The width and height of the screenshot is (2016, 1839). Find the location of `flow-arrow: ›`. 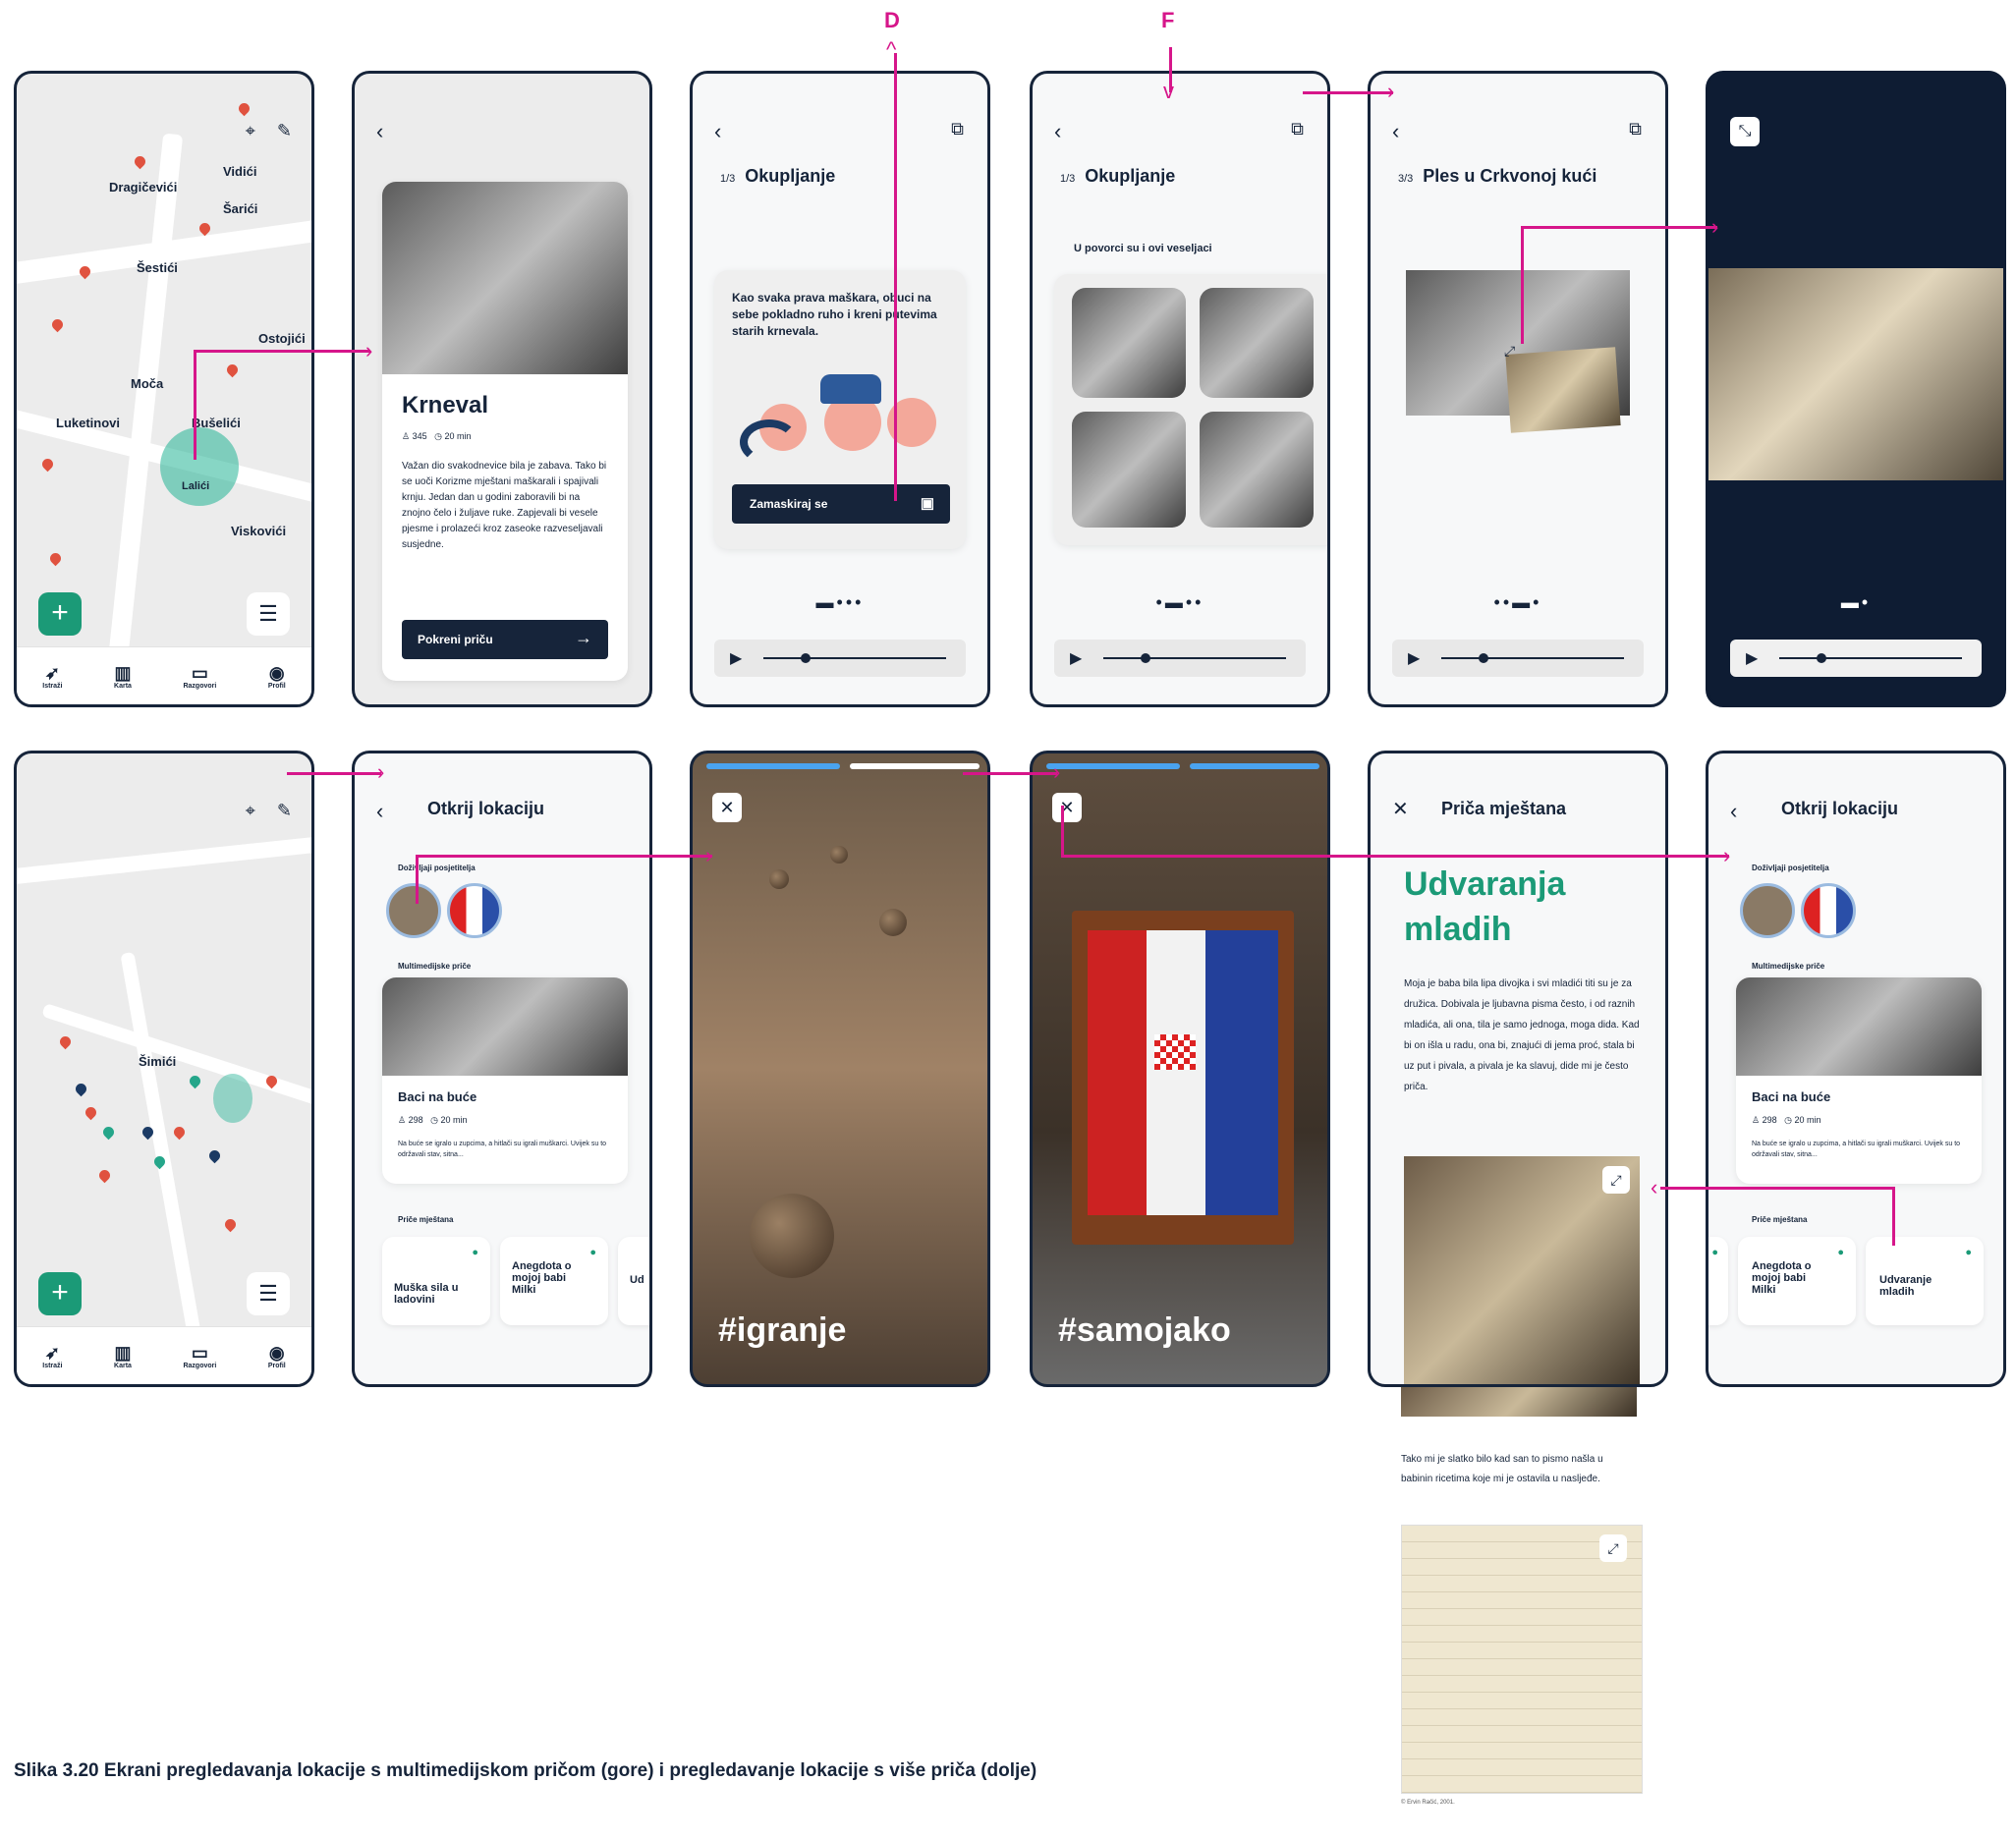

flow-arrow: › is located at coordinates (381, 771).